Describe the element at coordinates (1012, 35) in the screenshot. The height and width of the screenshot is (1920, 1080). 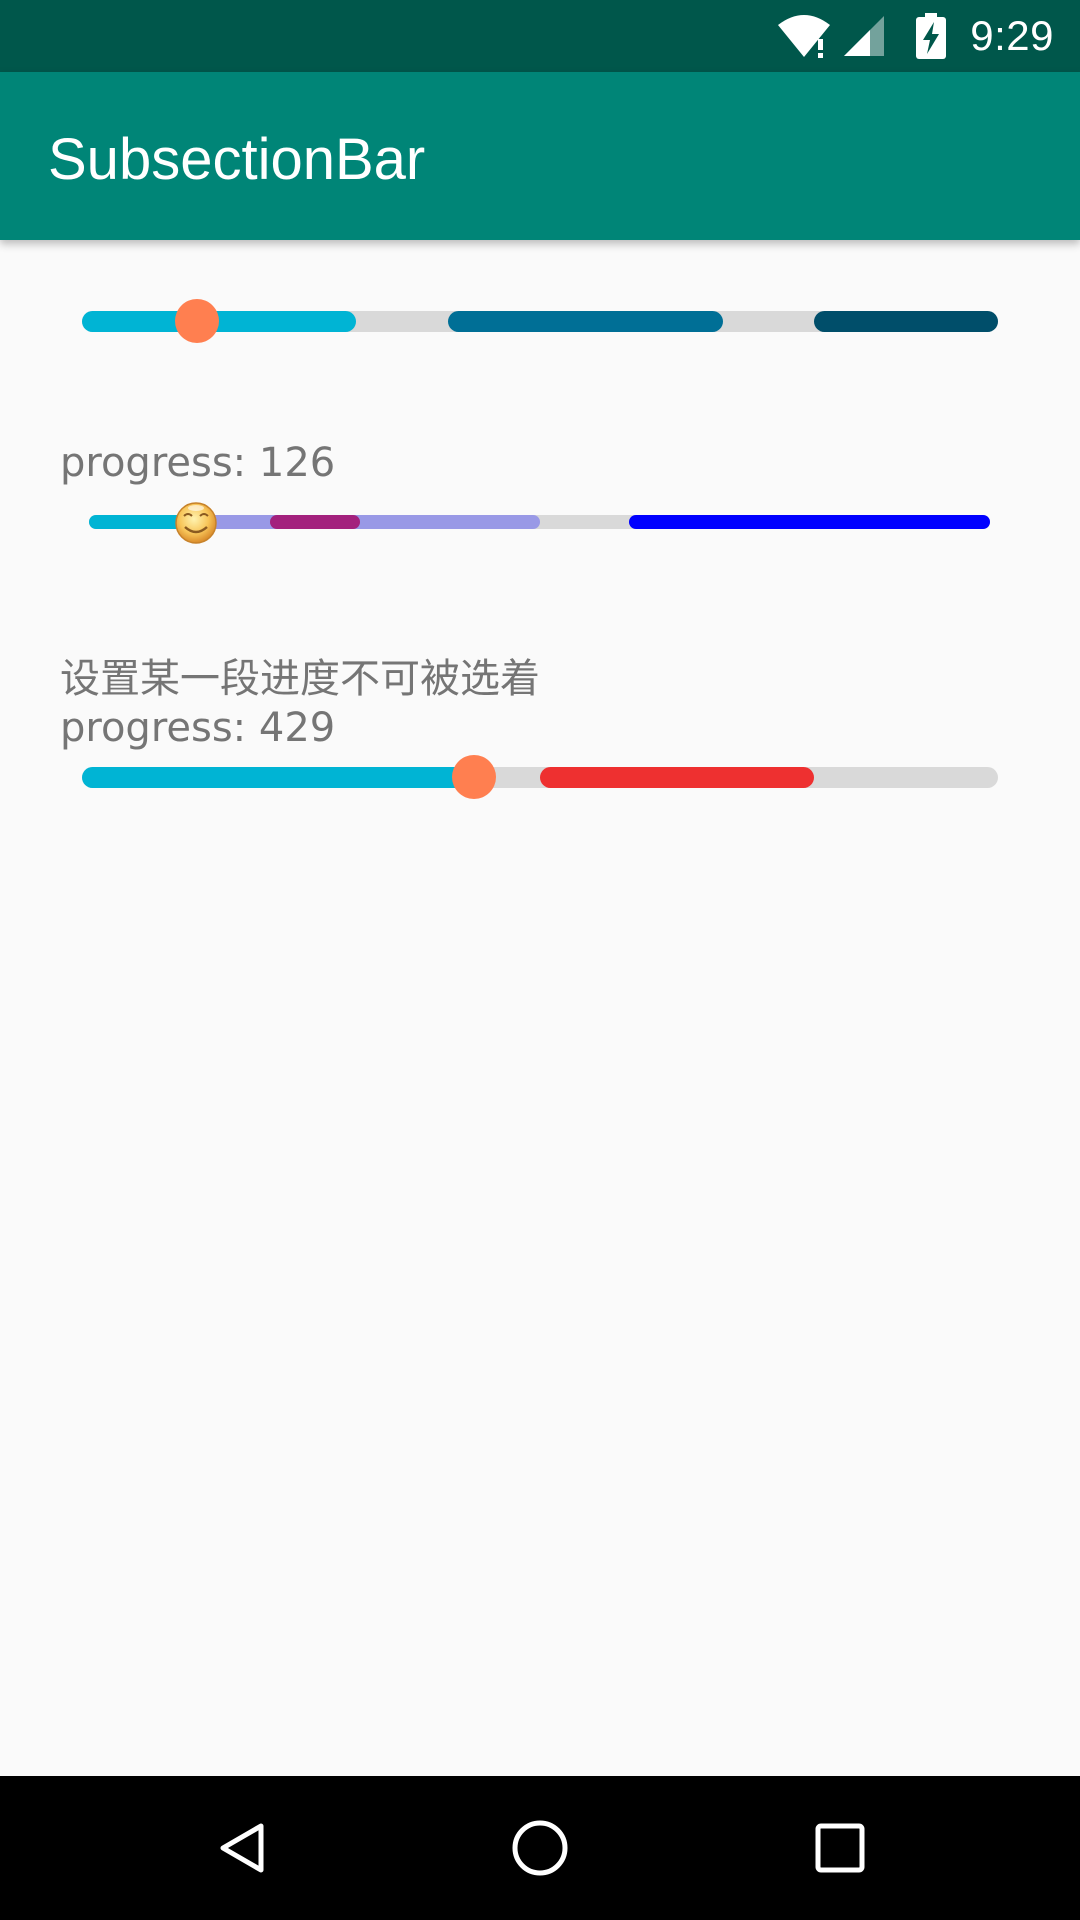
I see `status-time: 9:29` at that location.